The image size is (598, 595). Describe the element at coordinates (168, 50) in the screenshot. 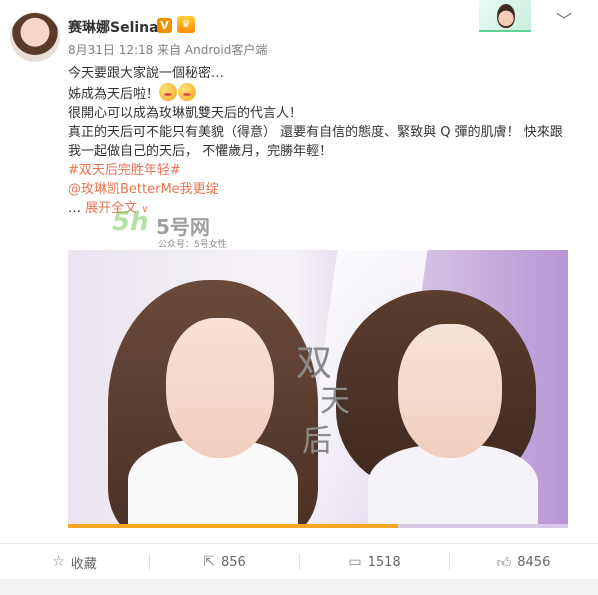

I see `post-meta: 8月31日 12:18 来自 Android客户端` at that location.